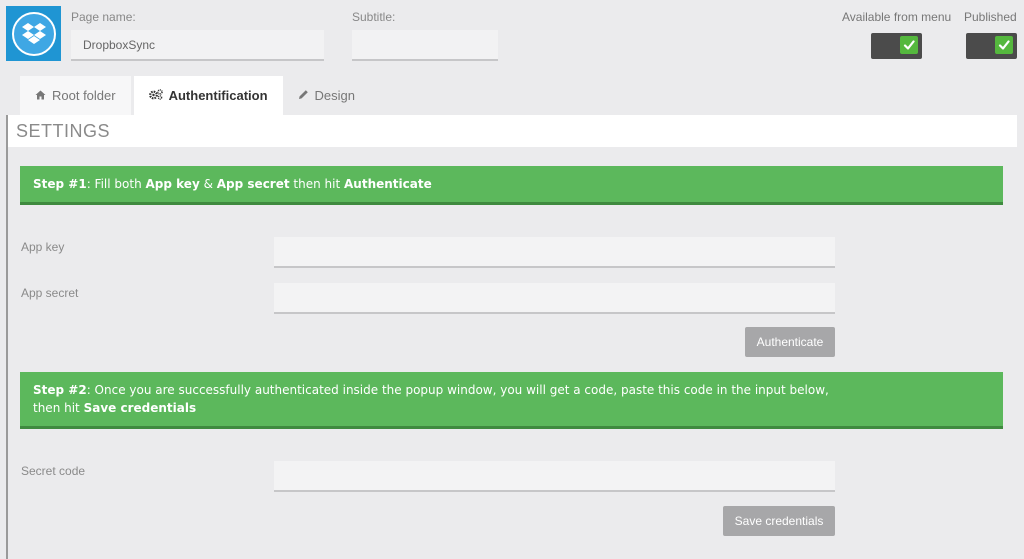 The image size is (1024, 559). What do you see at coordinates (208, 184) in the screenshot?
I see `step-1-text: &` at bounding box center [208, 184].